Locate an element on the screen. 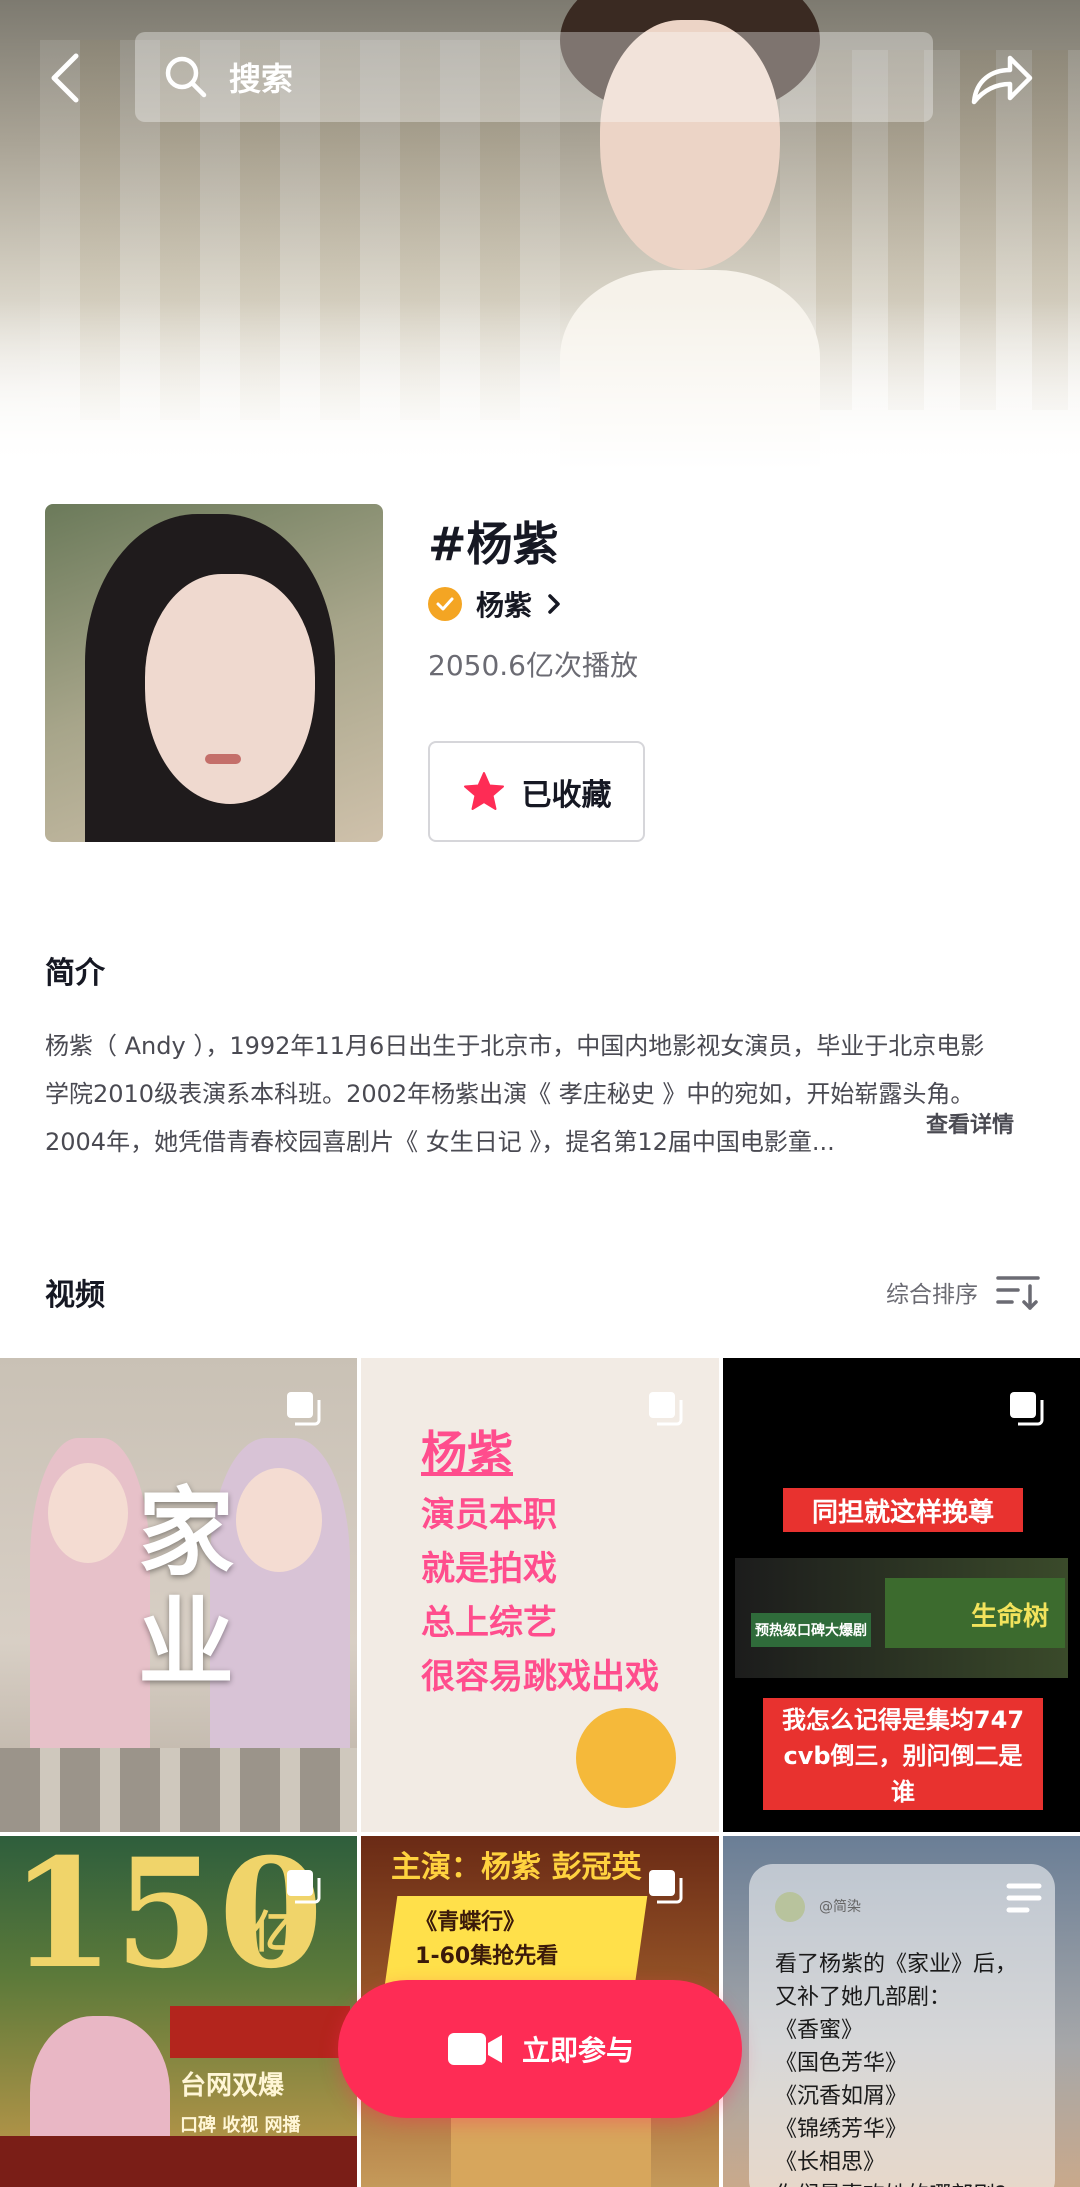 This screenshot has height=2187, width=1080. video-tile: 家业 is located at coordinates (178, 1595).